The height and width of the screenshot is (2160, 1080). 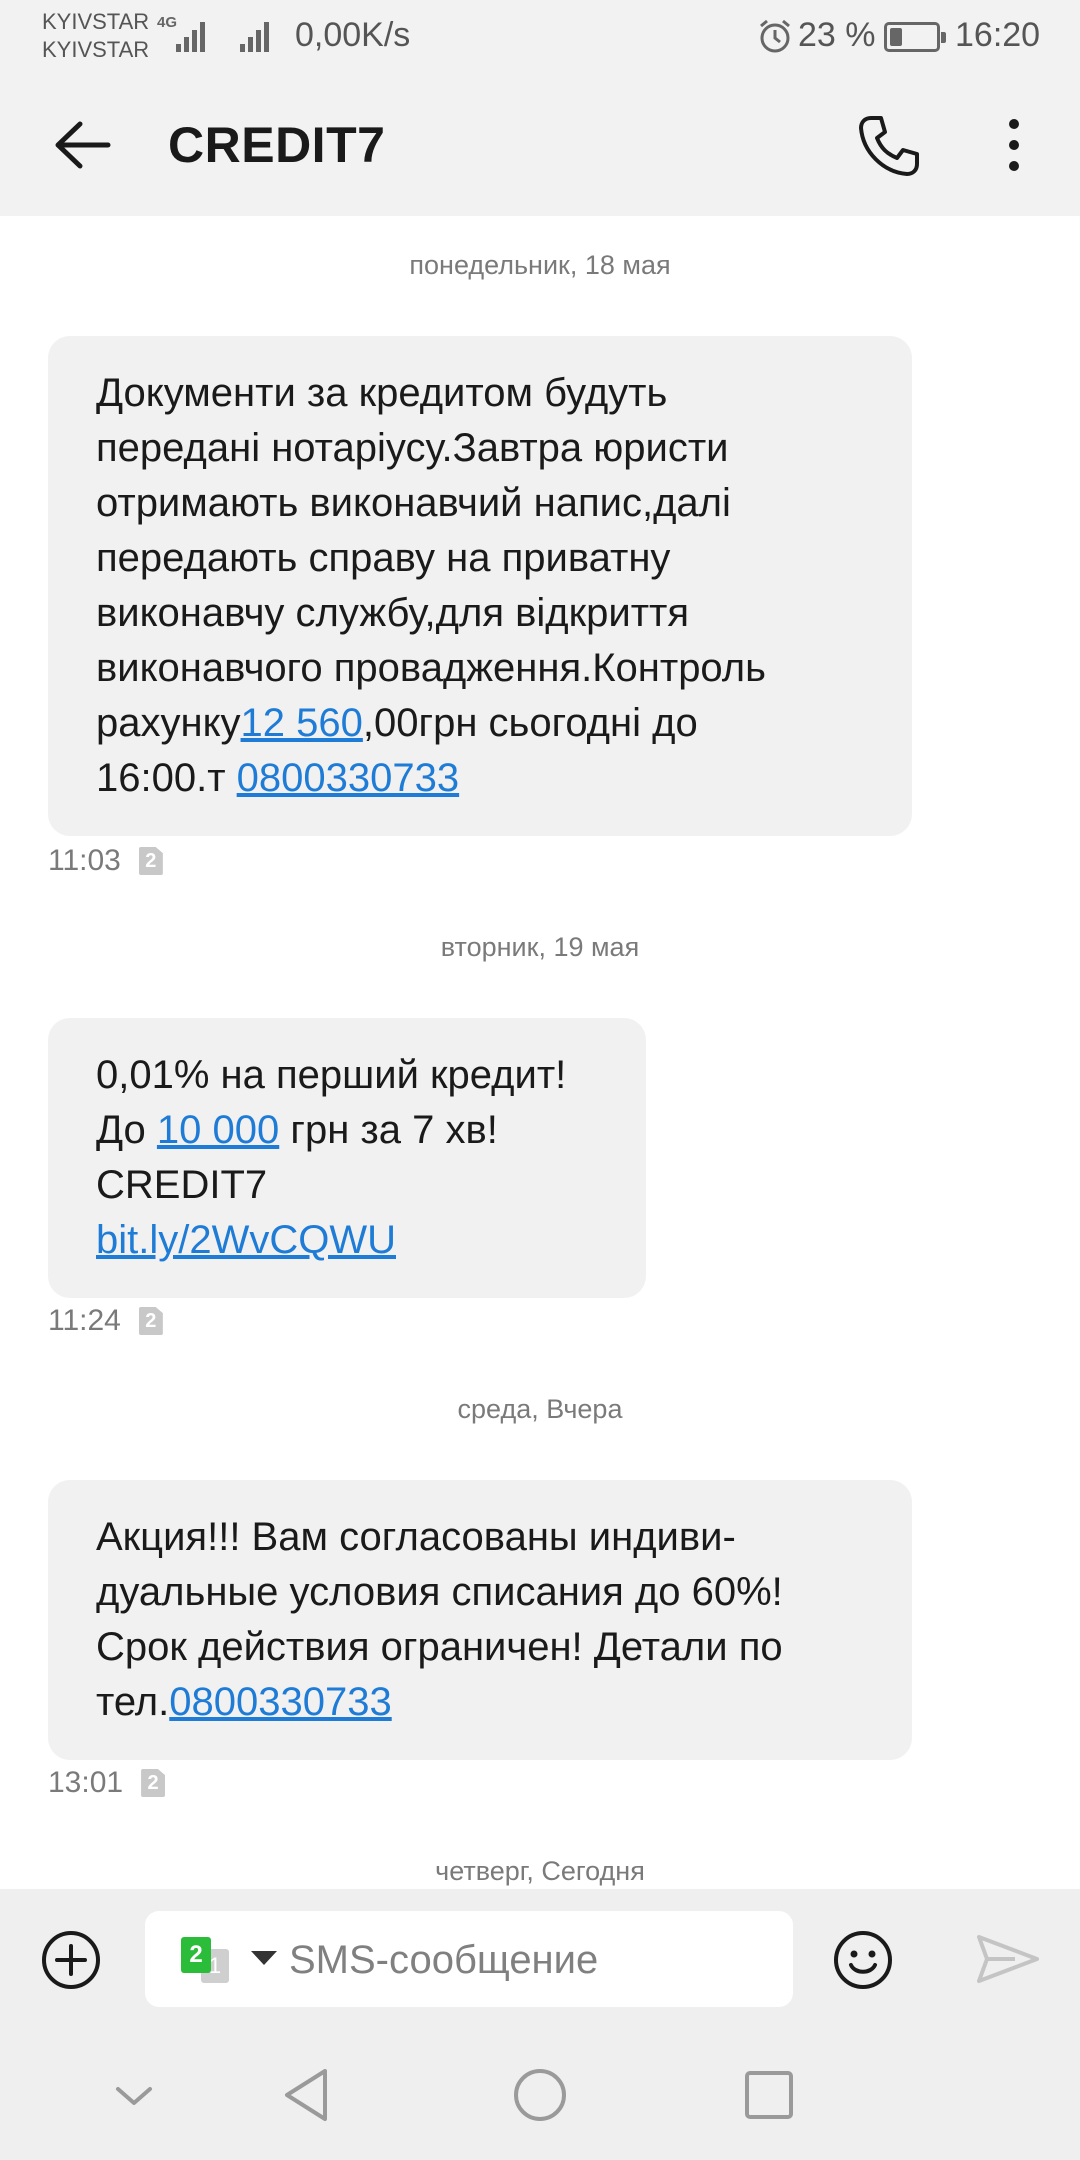 What do you see at coordinates (258, 35) in the screenshot?
I see `signal-2-icon` at bounding box center [258, 35].